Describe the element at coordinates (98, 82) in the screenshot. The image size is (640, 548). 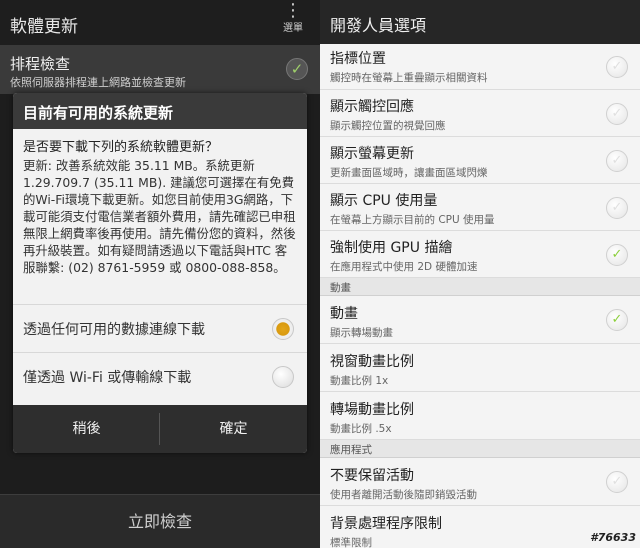
I see `schedule-check-subtitle: 依照伺服器排程連上網路並檢查更新` at that location.